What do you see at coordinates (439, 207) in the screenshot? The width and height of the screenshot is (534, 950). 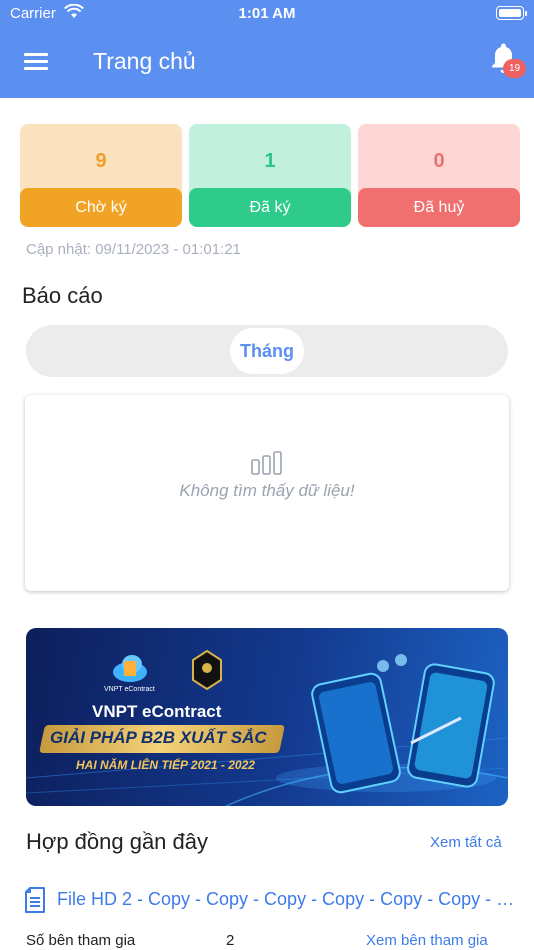 I see `cancelled-label: Đã huỷ` at bounding box center [439, 207].